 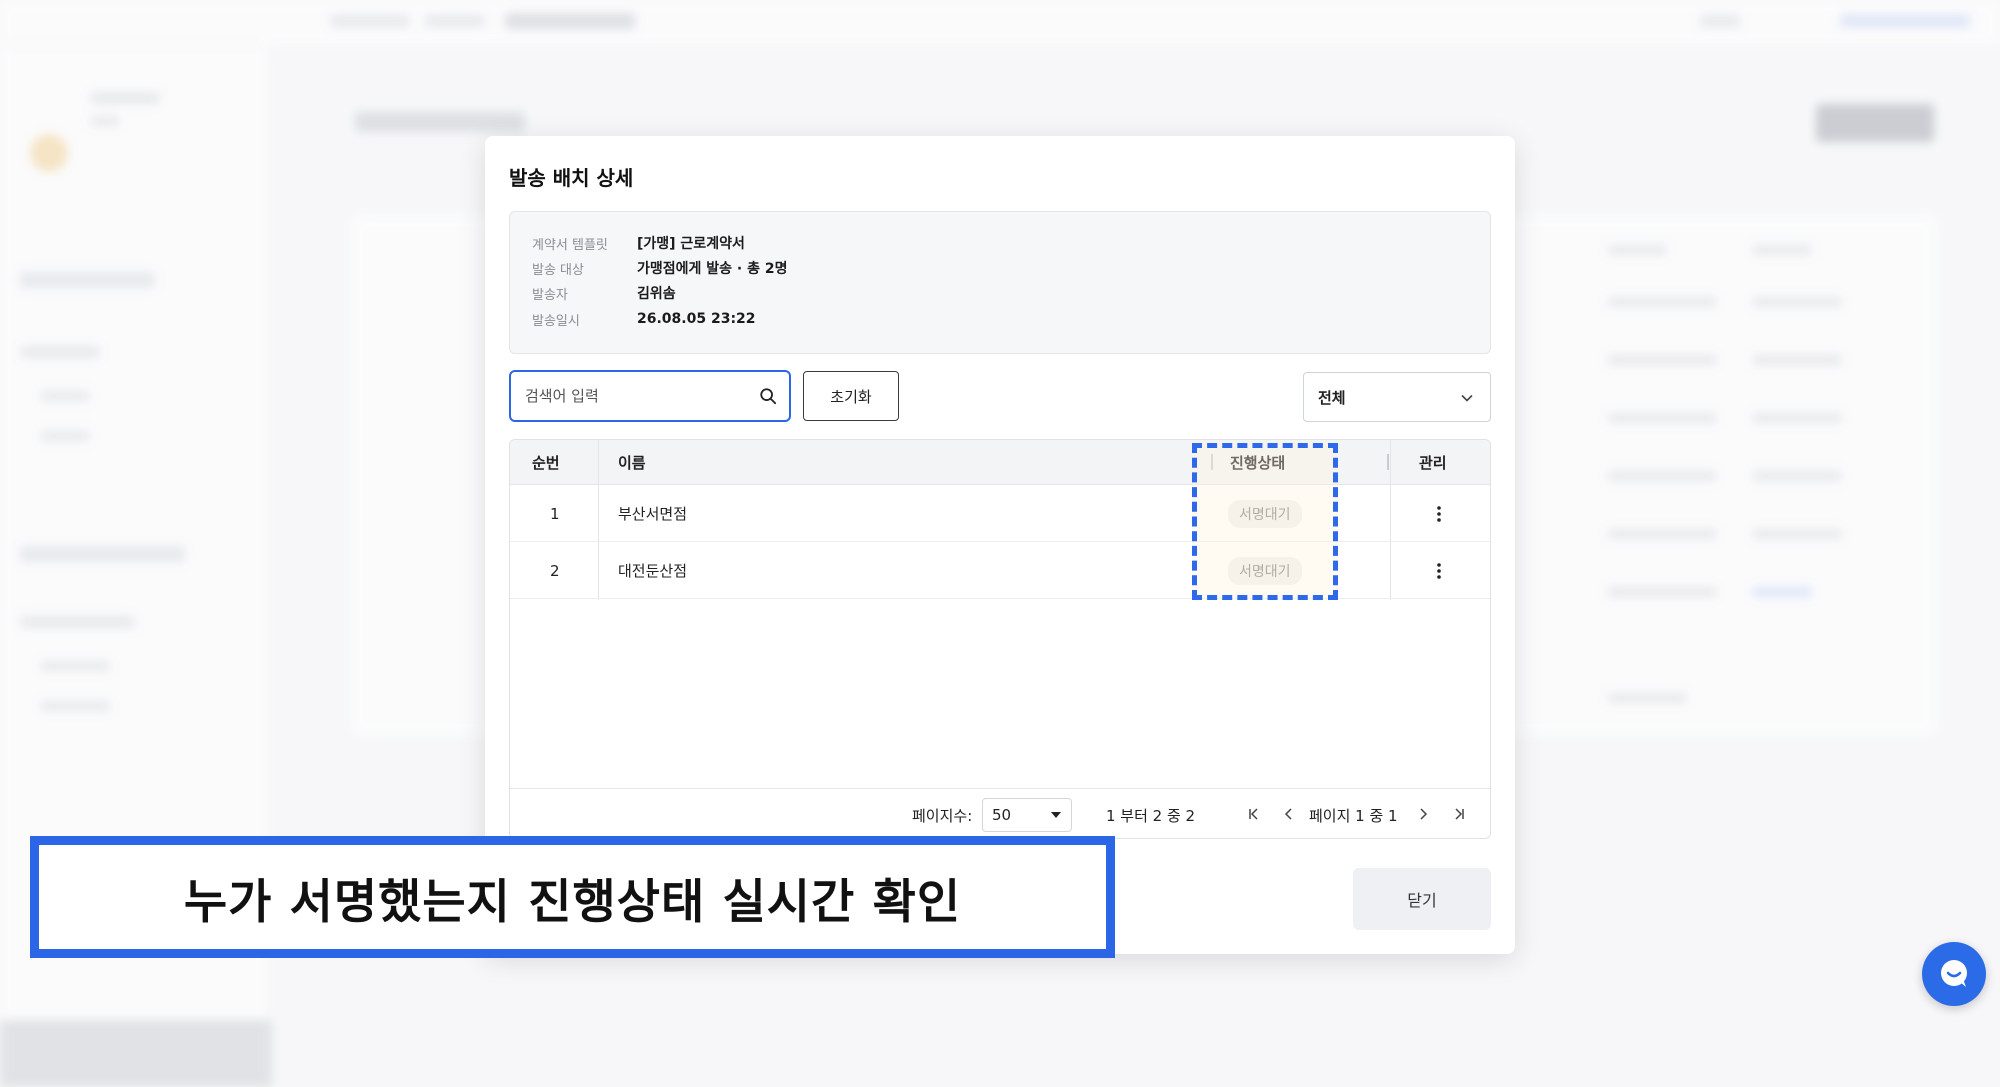 I want to click on row-name: 대전둔산점, so click(x=653, y=571).